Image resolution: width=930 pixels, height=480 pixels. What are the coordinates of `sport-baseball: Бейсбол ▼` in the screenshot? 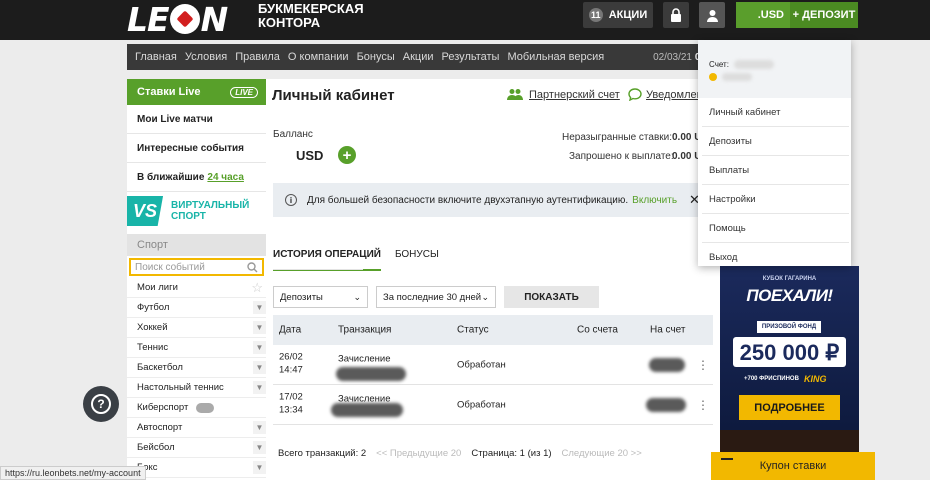 It's located at (196, 448).